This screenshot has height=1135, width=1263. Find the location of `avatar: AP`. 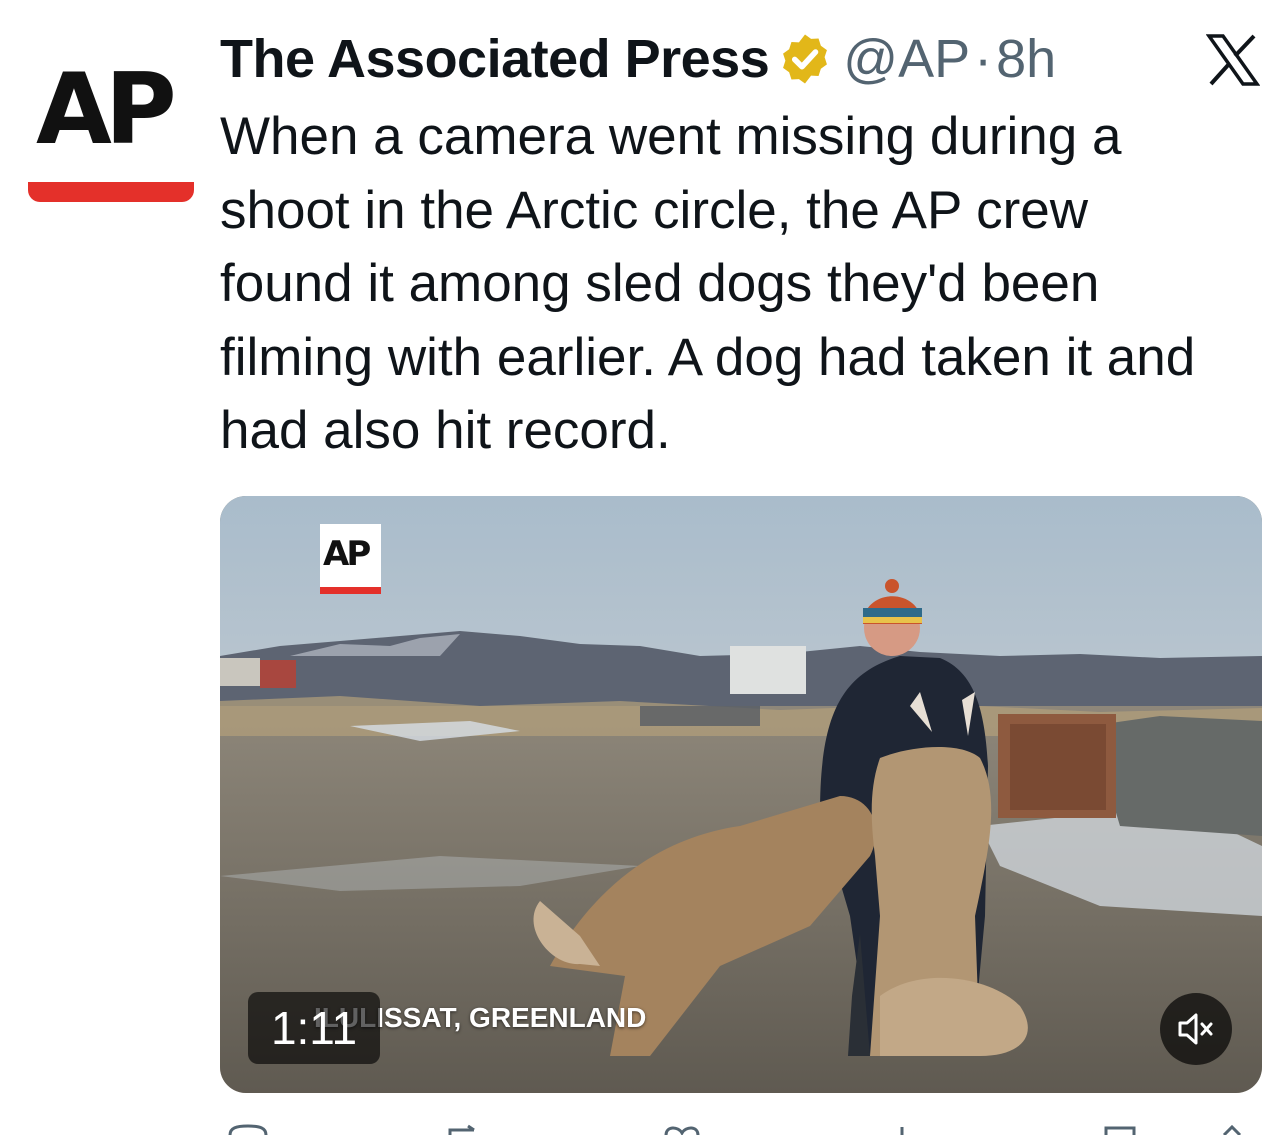

avatar: AP is located at coordinates (111, 131).